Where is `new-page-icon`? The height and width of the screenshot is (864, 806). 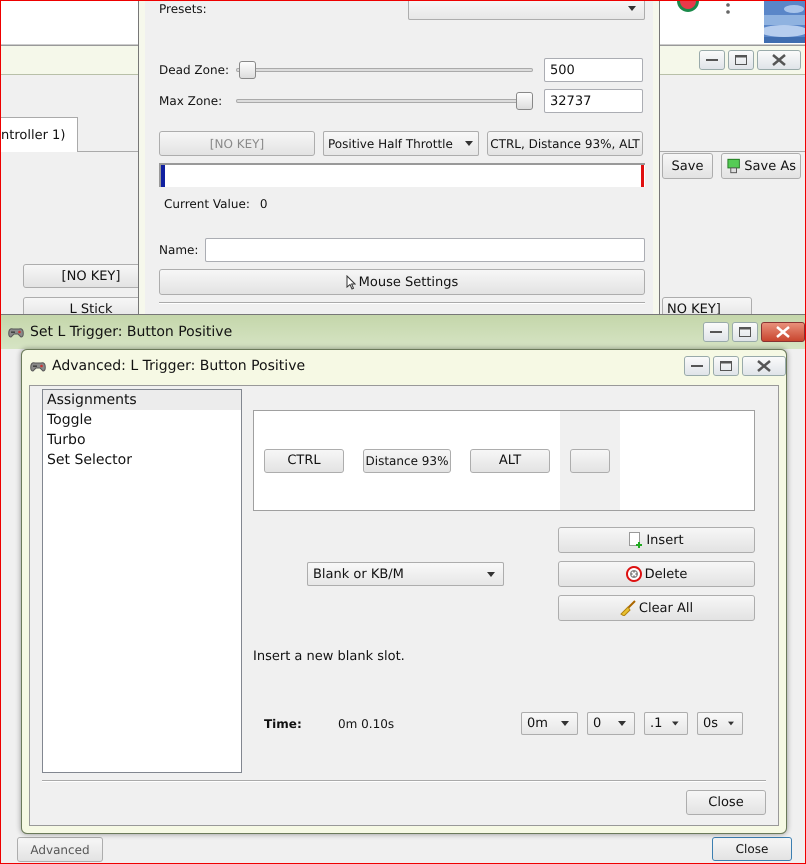 new-page-icon is located at coordinates (636, 540).